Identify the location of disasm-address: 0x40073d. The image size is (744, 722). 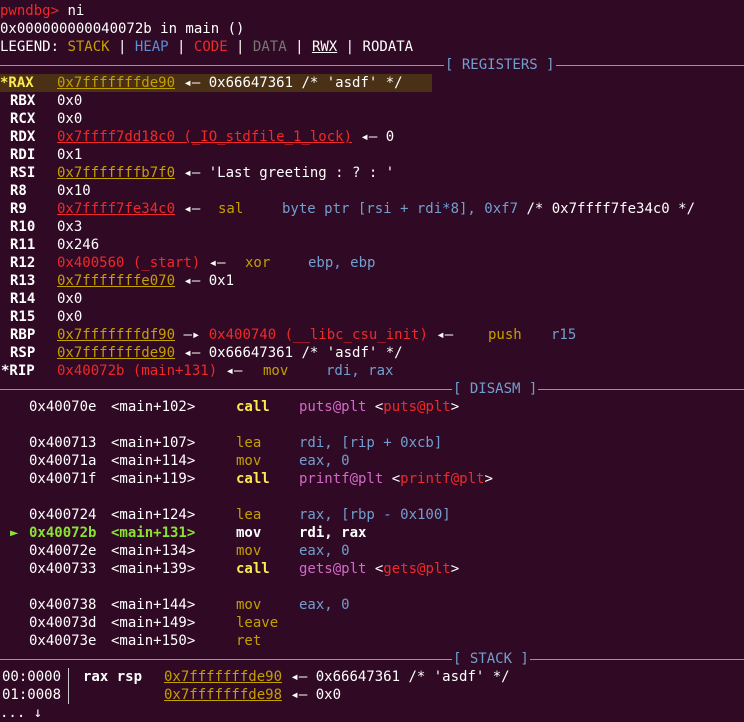
(63, 623).